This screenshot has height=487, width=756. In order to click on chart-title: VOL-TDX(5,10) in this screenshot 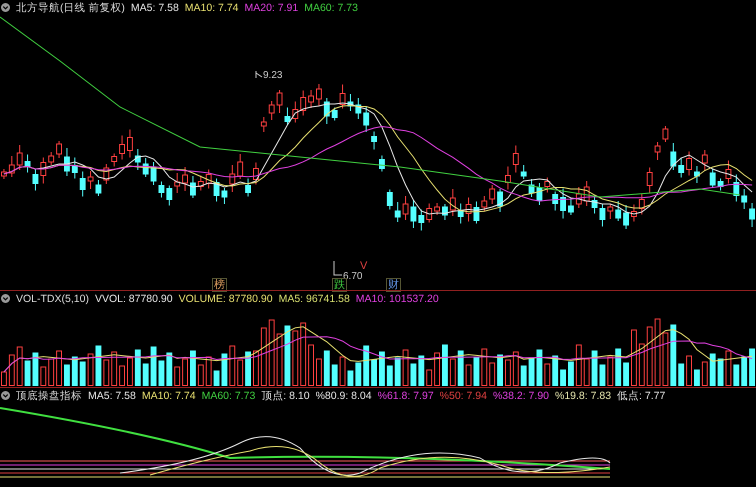, I will do `click(52, 298)`.